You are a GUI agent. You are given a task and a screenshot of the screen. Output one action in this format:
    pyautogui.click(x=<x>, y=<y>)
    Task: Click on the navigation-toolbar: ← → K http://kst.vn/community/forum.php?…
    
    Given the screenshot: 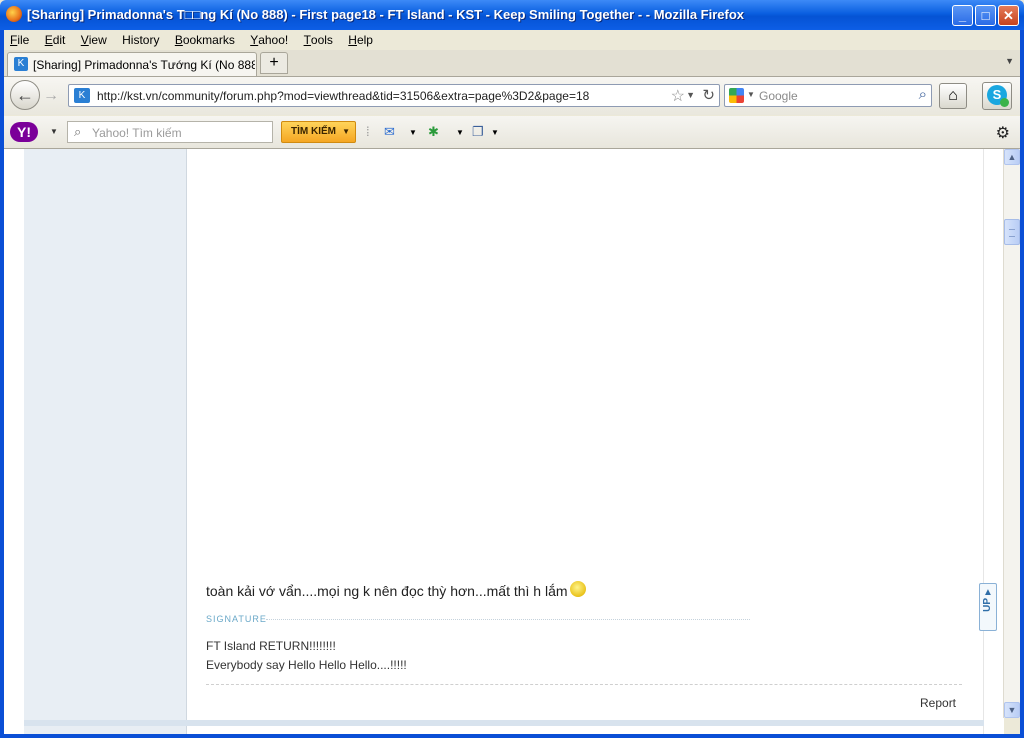 What is the action you would take?
    pyautogui.click(x=512, y=96)
    